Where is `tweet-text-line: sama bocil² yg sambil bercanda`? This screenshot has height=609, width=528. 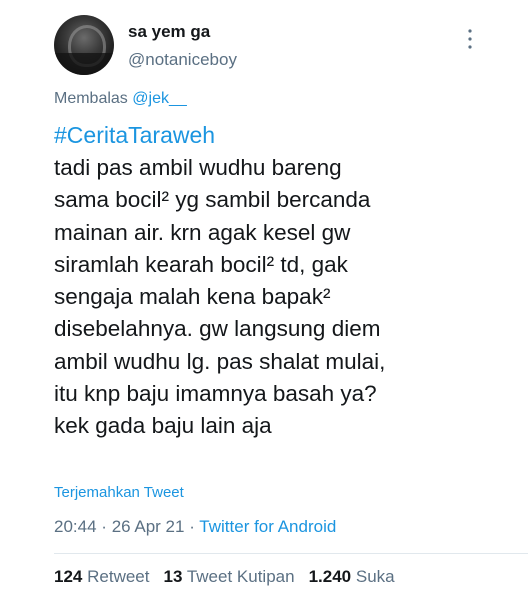 tweet-text-line: sama bocil² yg sambil bercanda is located at coordinates (212, 200).